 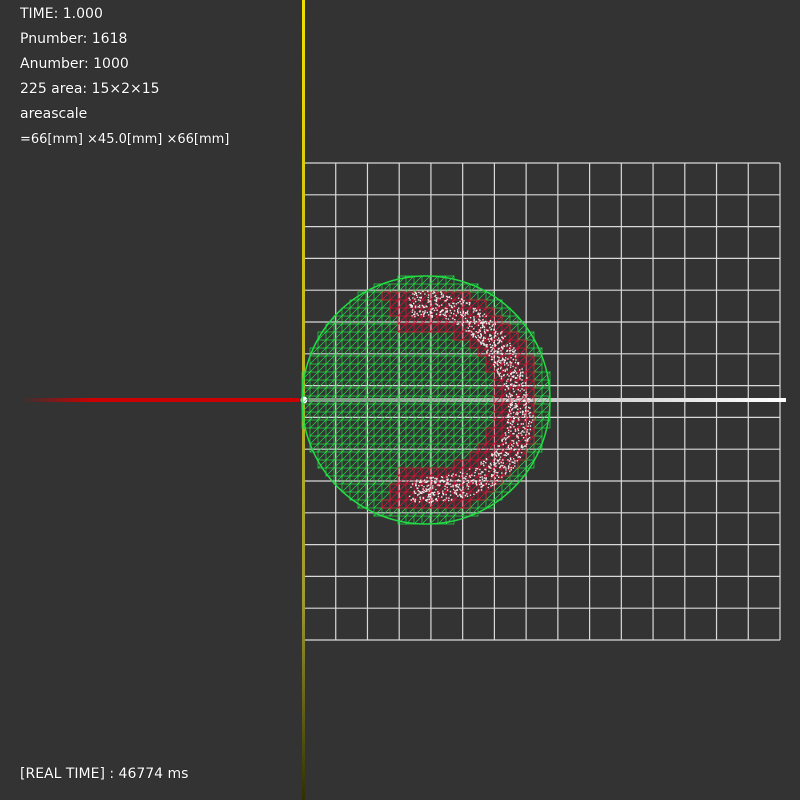 What do you see at coordinates (304, 400) in the screenshot?
I see `origin-marker` at bounding box center [304, 400].